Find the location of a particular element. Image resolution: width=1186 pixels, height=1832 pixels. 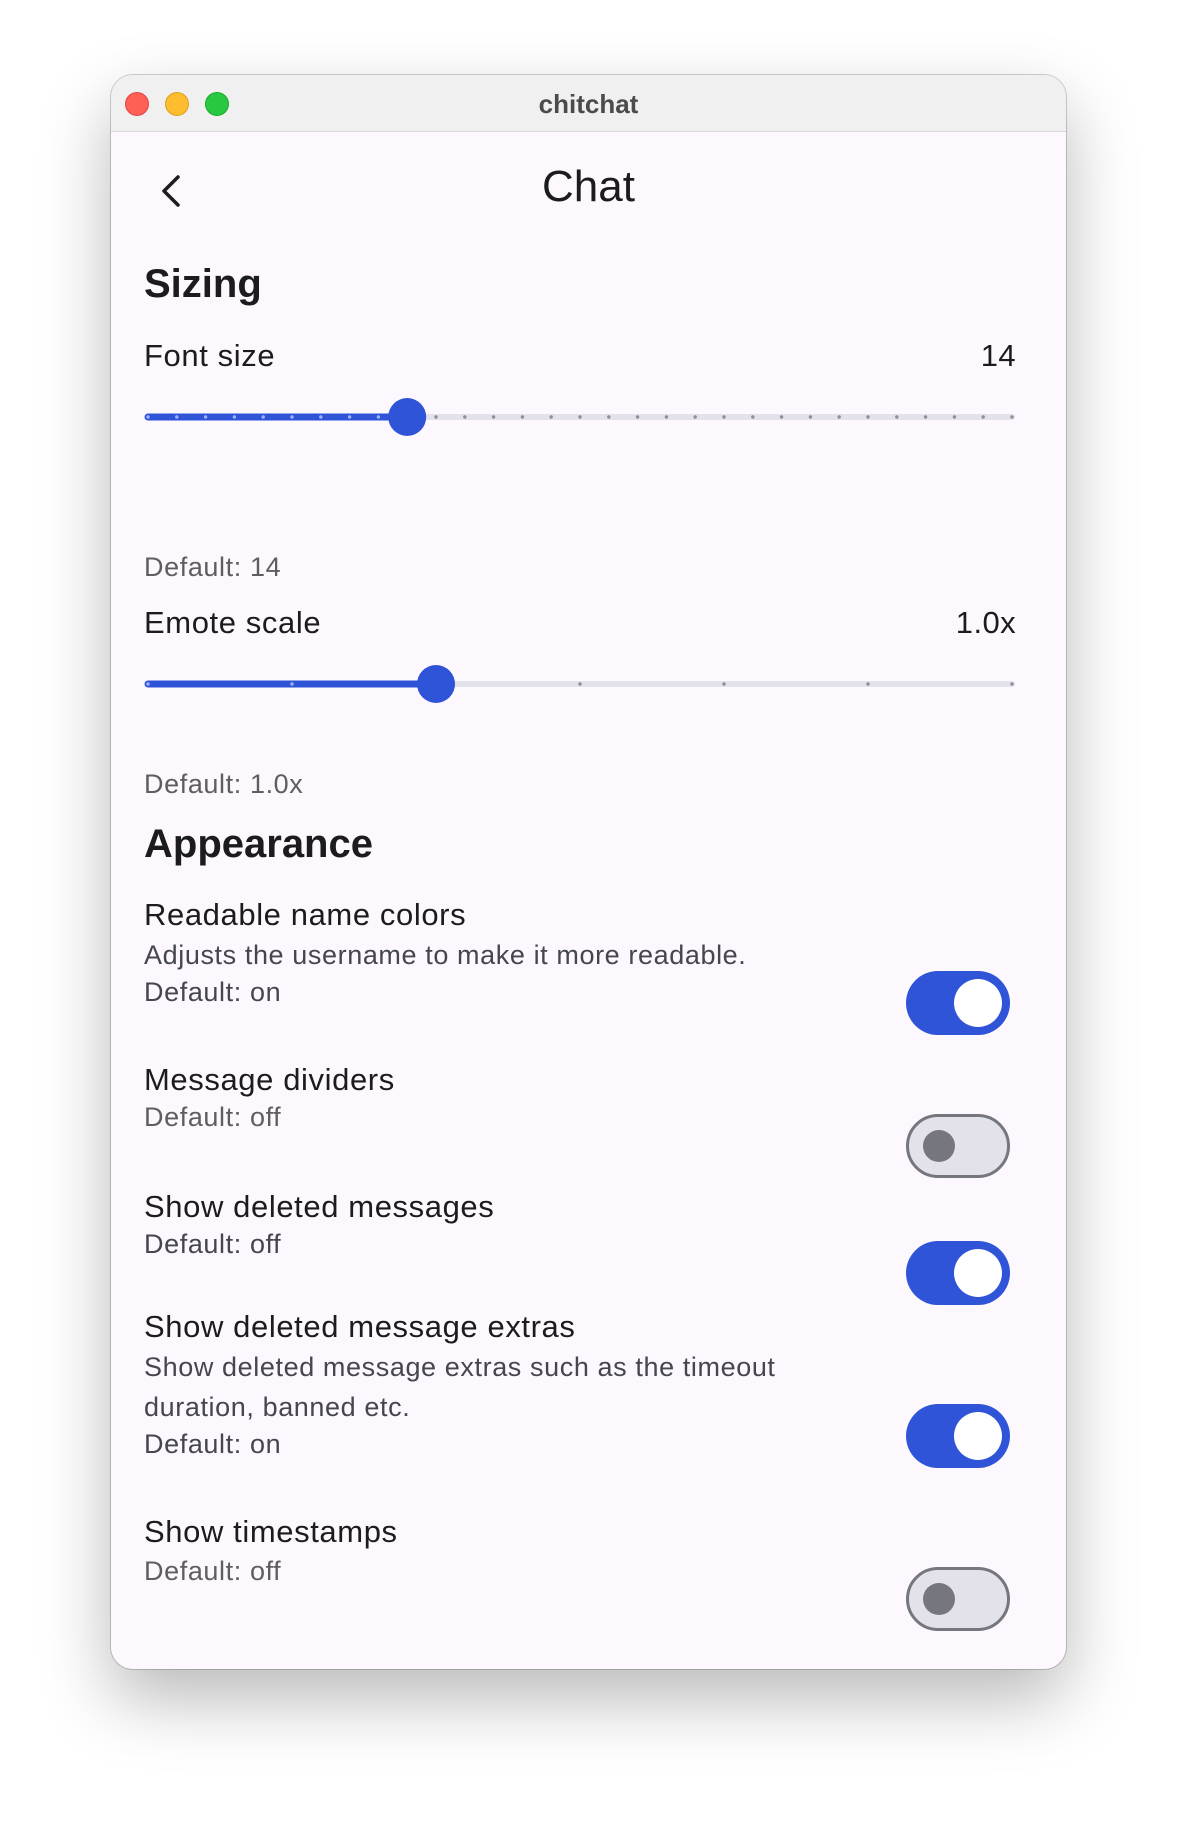

emote-scale-value: 1.0x is located at coordinates (985, 622).